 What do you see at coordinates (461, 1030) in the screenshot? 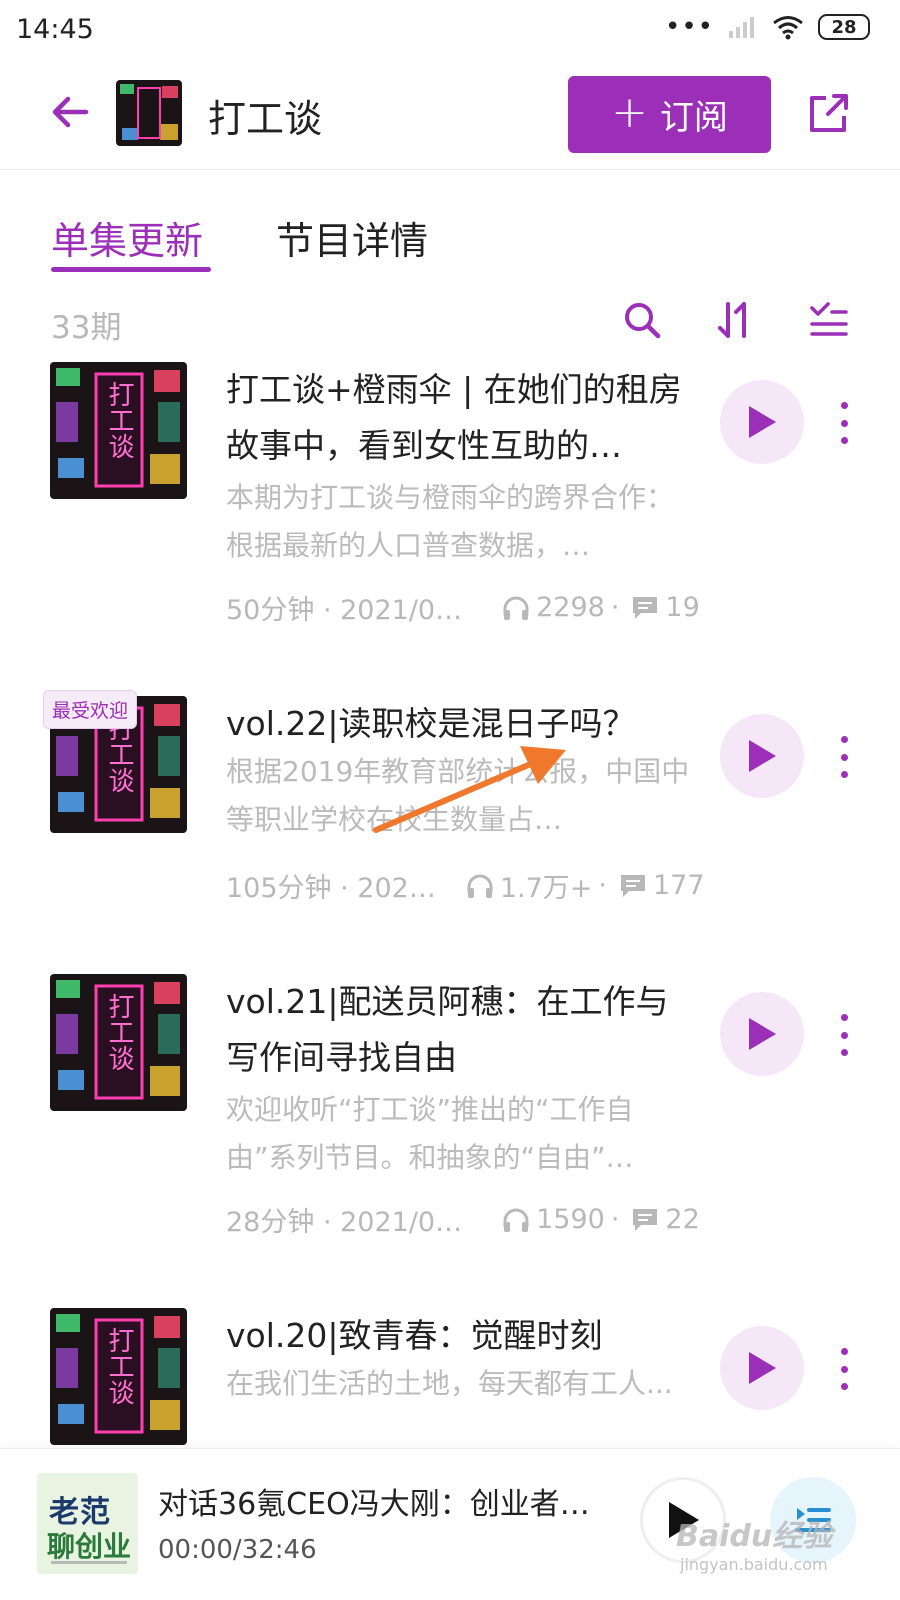
I see `episode-title: vol.21|配送员阿穗：在工作与写作间寻找自由` at bounding box center [461, 1030].